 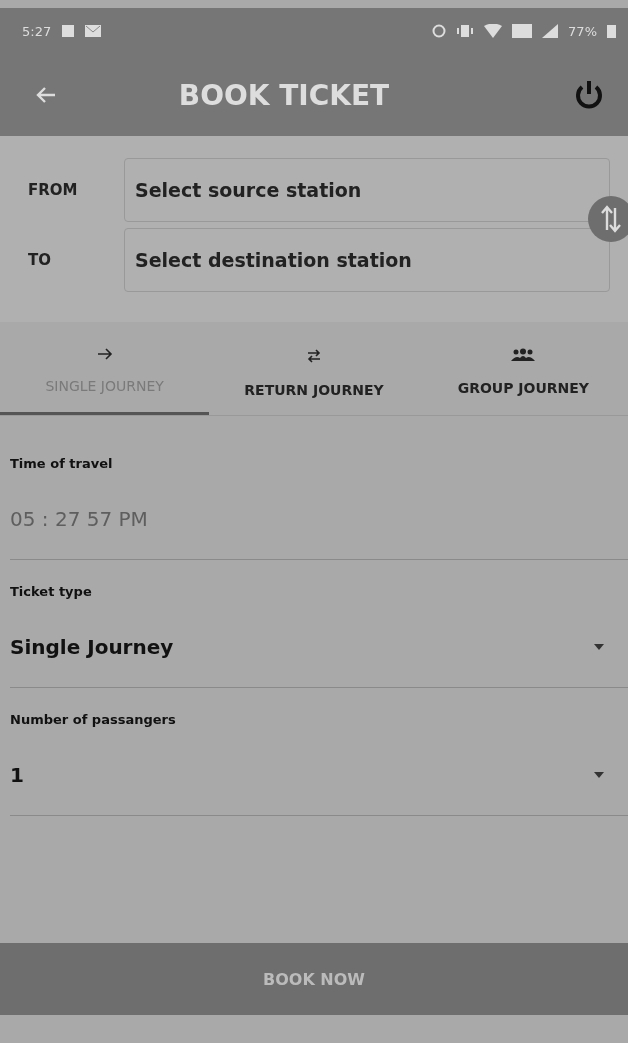 What do you see at coordinates (582, 31) in the screenshot?
I see `battery-percent: 77%` at bounding box center [582, 31].